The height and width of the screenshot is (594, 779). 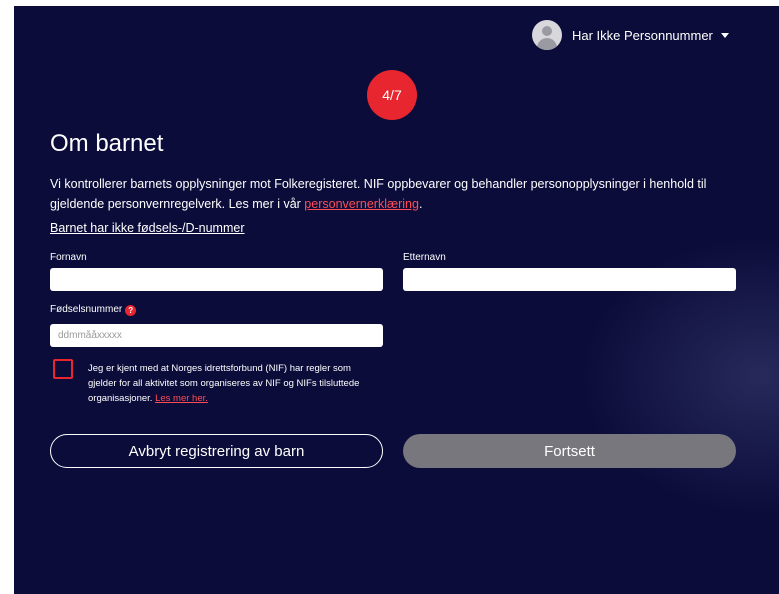 What do you see at coordinates (131, 310) in the screenshot?
I see `question-mark-icon: ?` at bounding box center [131, 310].